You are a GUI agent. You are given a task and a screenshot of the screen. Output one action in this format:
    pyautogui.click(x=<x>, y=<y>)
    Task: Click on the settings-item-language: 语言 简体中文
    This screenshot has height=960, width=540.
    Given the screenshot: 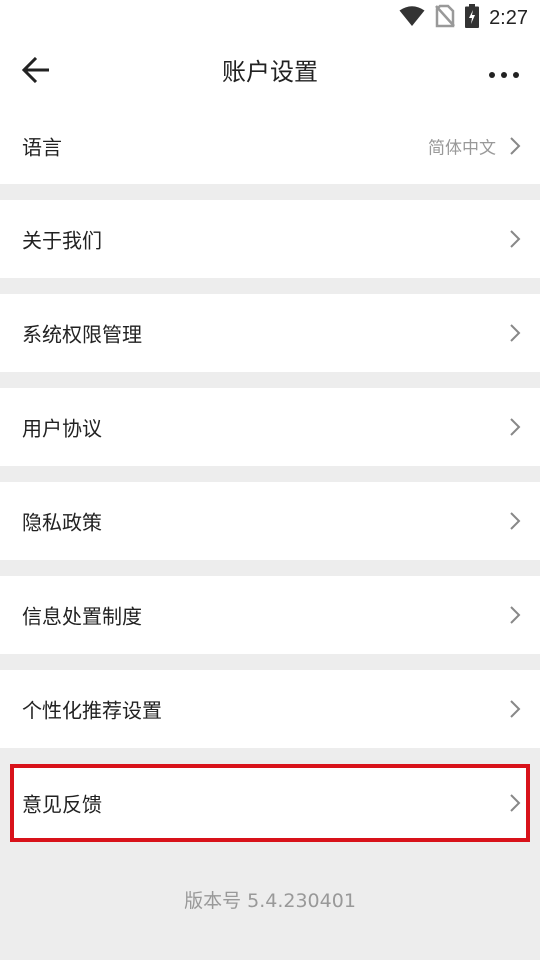 What is the action you would take?
    pyautogui.click(x=270, y=146)
    